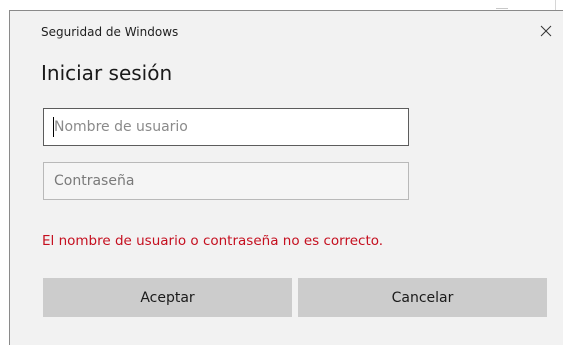  Describe the element at coordinates (53, 127) in the screenshot. I see `text-caret` at that location.